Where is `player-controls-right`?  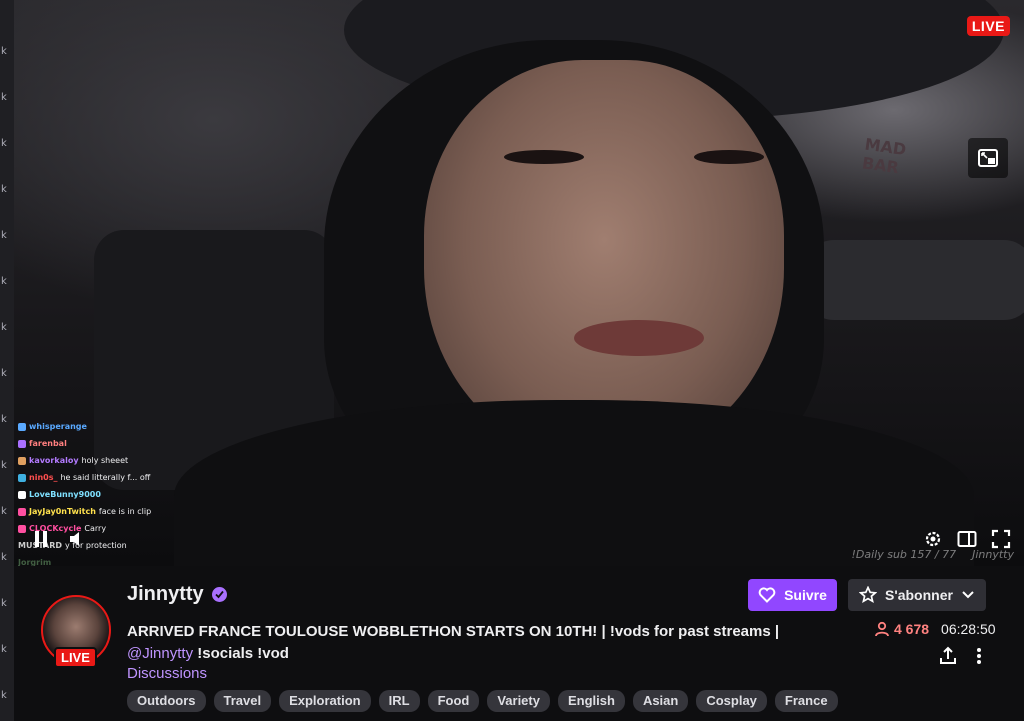 player-controls-right is located at coordinates (967, 539).